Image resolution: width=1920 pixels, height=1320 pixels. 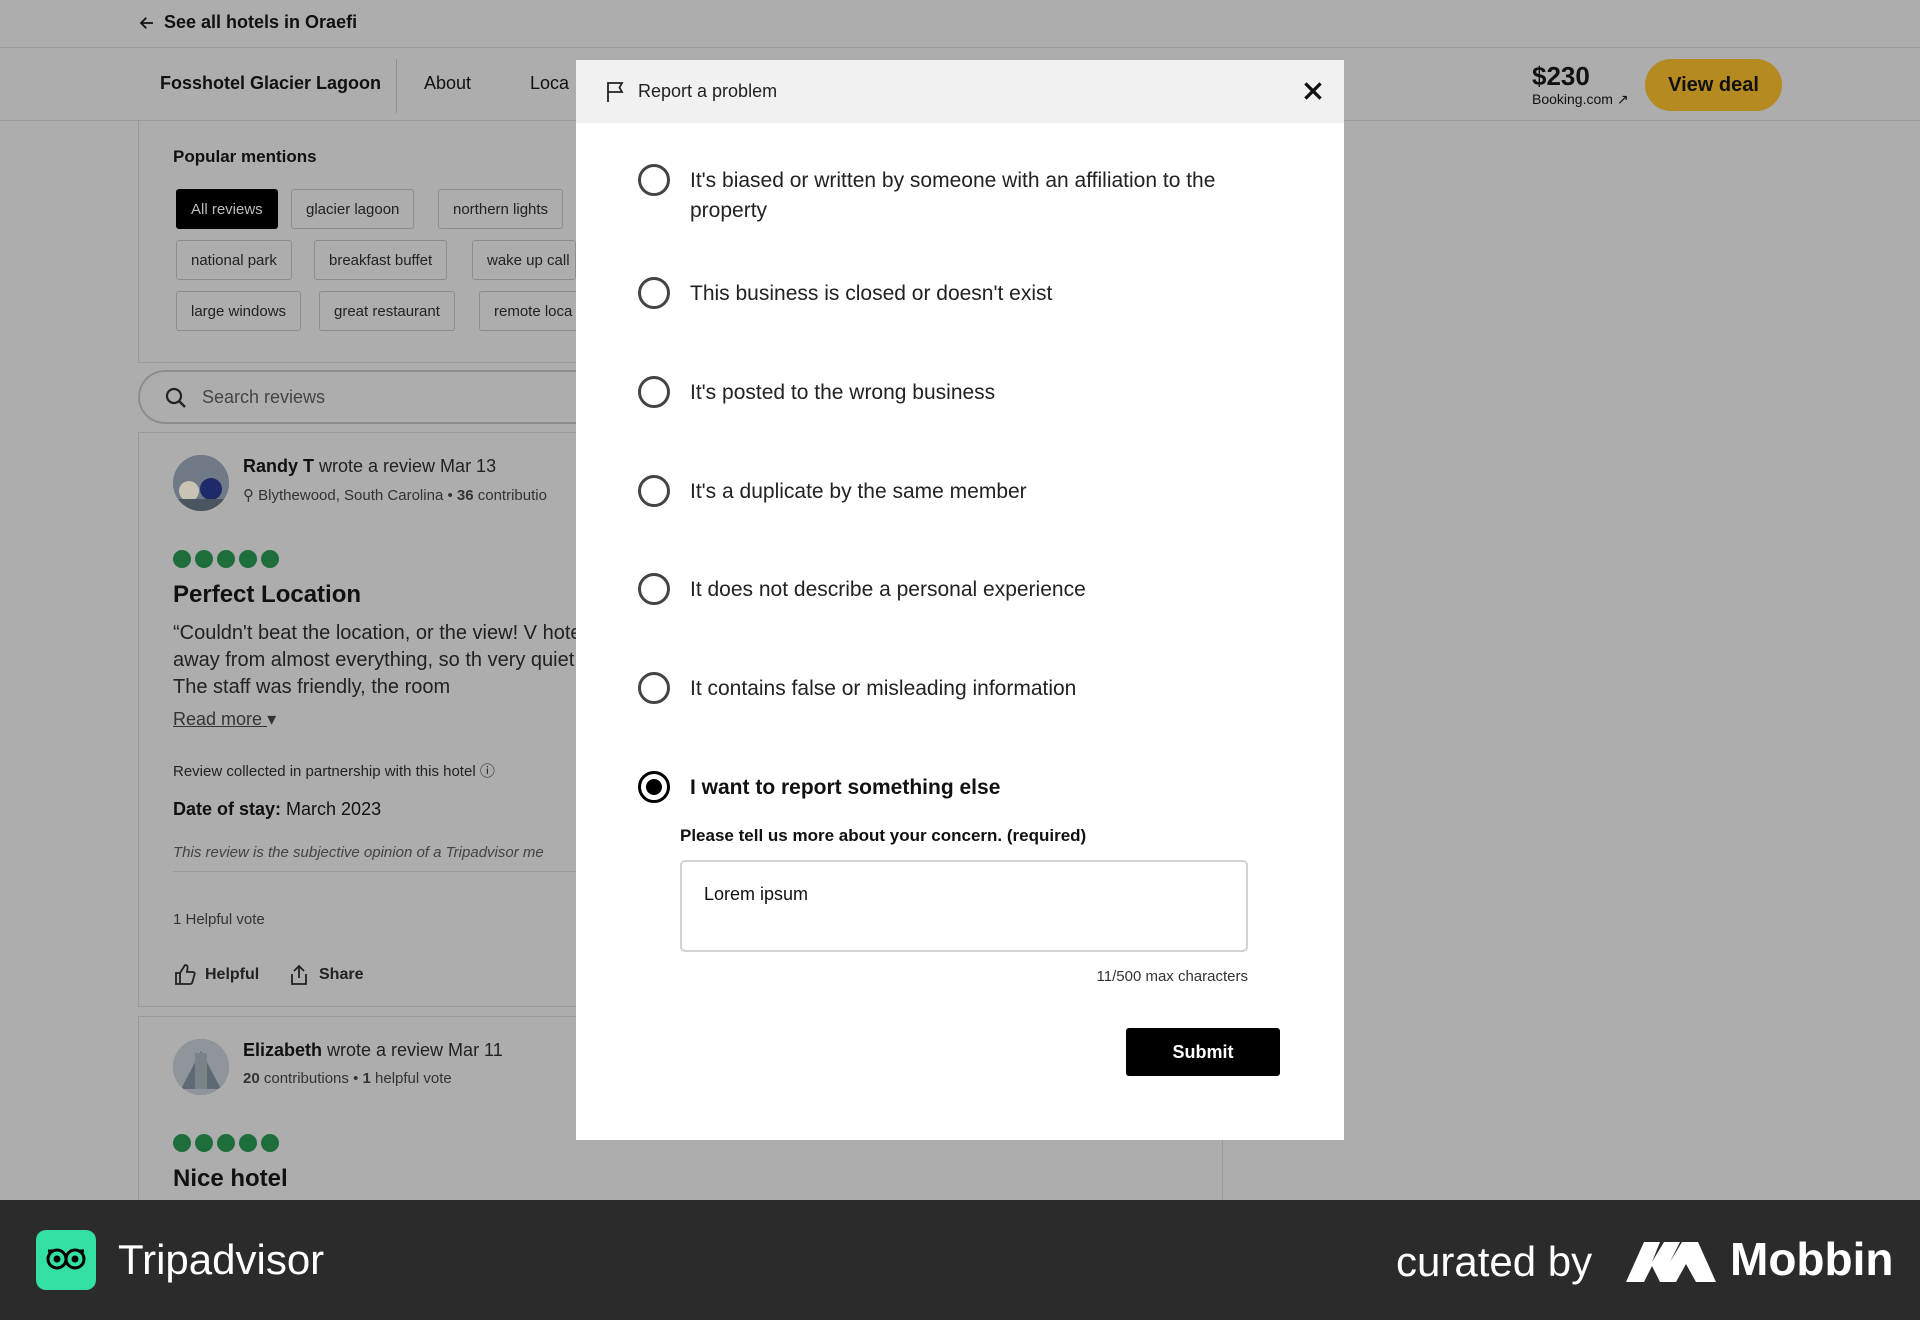 I want to click on review-date: wrote a review Mar 11, so click(x=412, y=1050).